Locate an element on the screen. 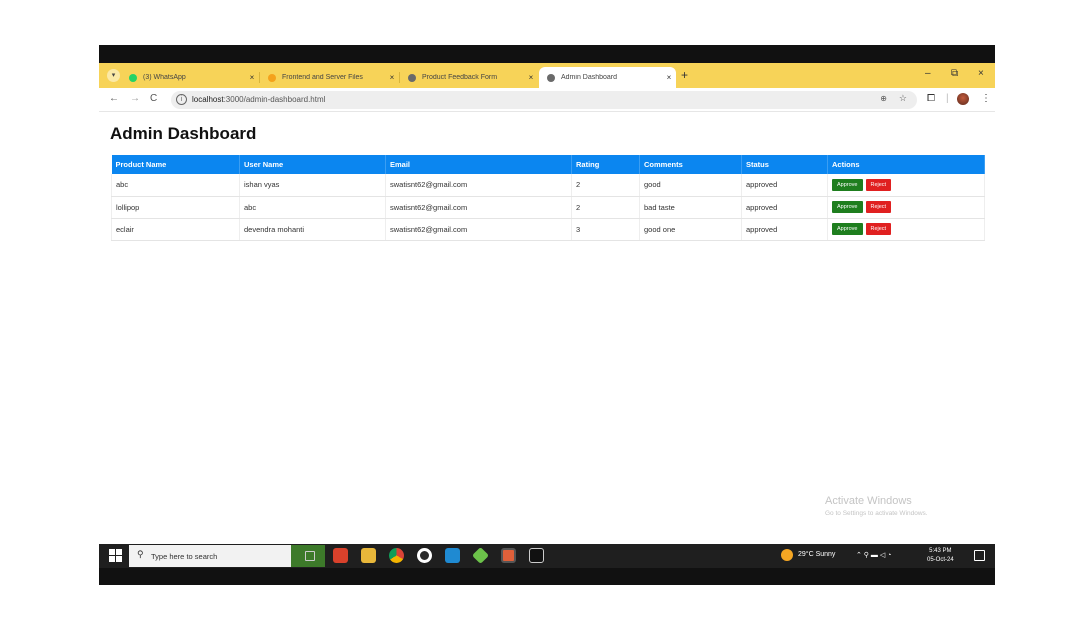 The height and width of the screenshot is (619, 1072). drive-favicon-icon is located at coordinates (272, 77).